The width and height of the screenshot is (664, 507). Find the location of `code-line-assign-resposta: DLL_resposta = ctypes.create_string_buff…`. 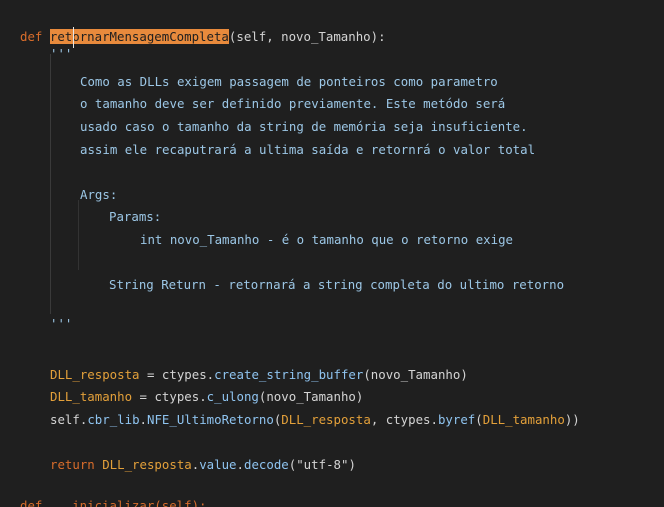

code-line-assign-resposta: DLL_resposta = ctypes.create_string_buff… is located at coordinates (259, 375).